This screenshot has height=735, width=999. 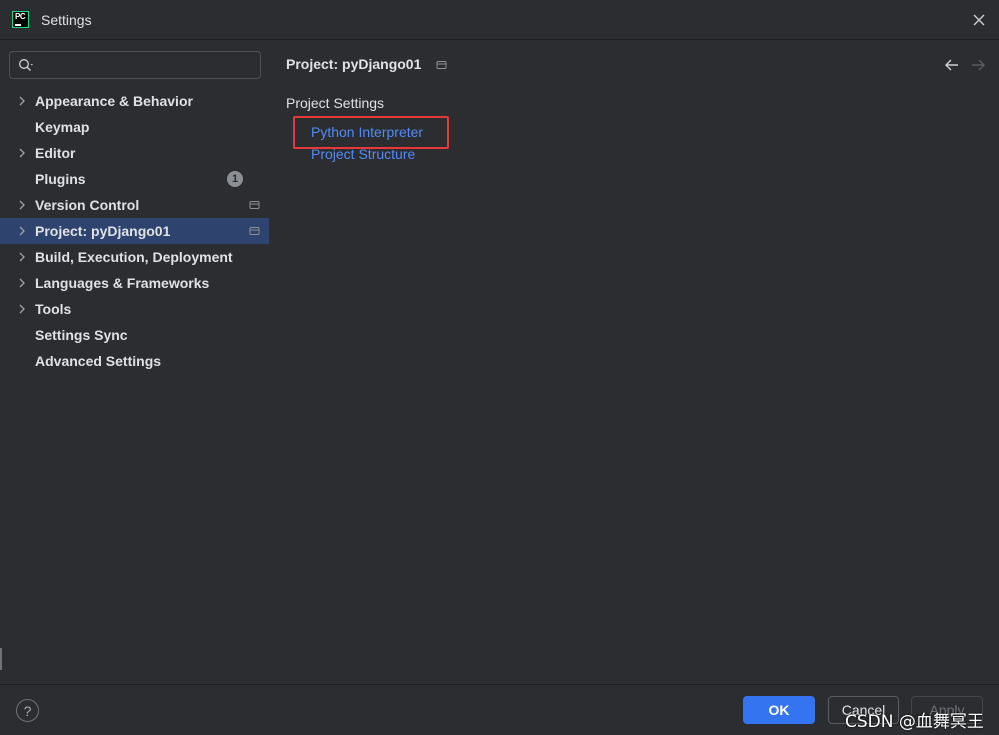 I want to click on sidebar-item-appearance-behavior: Appearance & Behavior, so click(x=134, y=101).